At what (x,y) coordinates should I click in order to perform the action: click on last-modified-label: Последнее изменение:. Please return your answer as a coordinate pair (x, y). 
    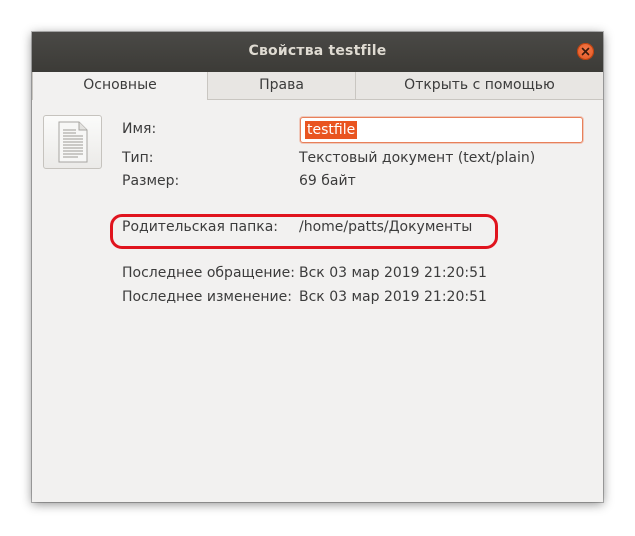
    Looking at the image, I should click on (207, 297).